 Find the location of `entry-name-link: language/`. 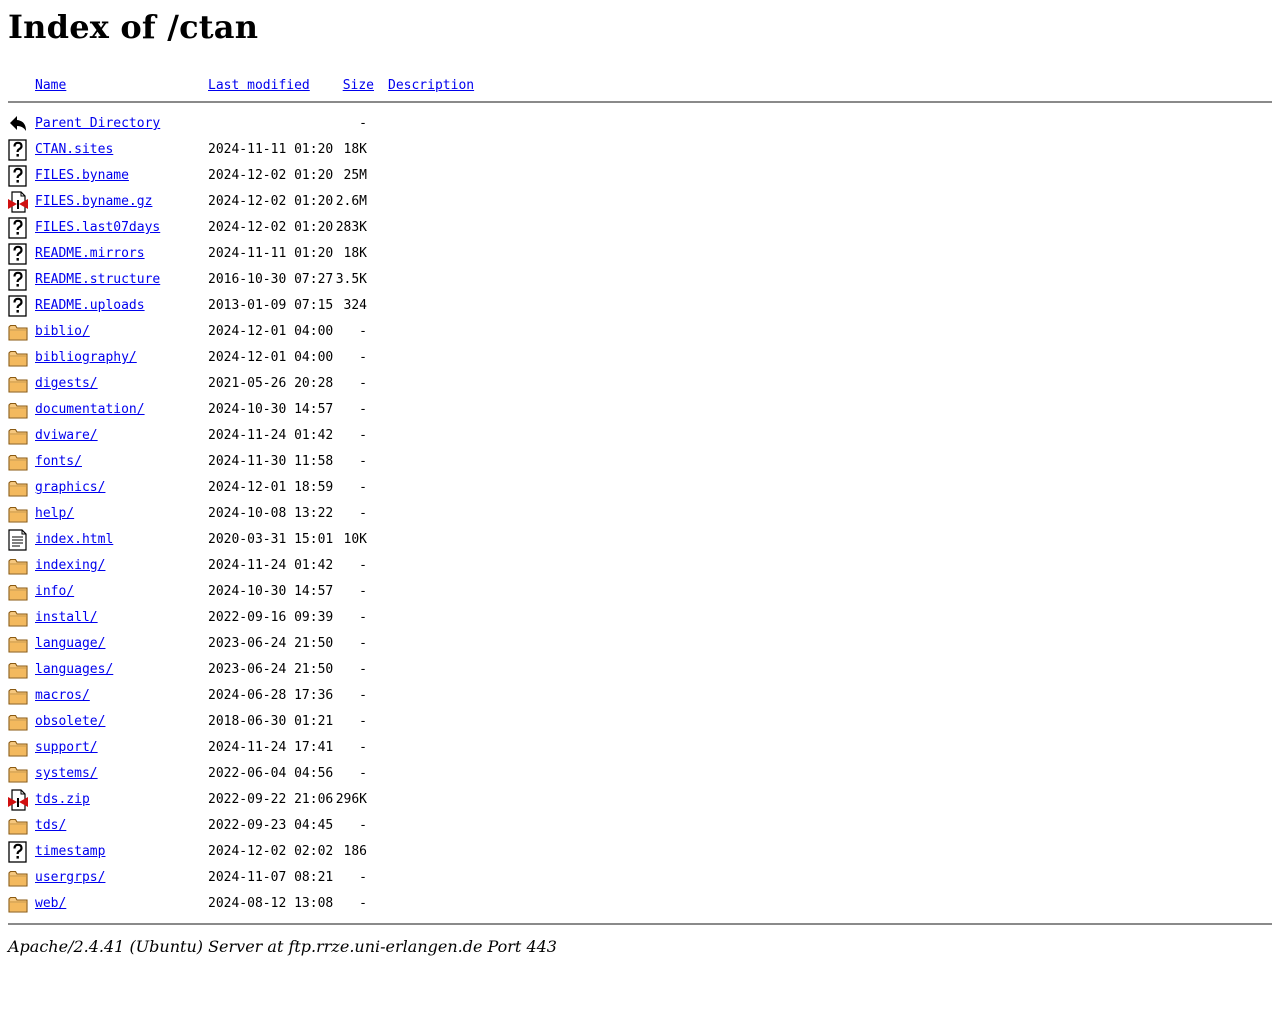

entry-name-link: language/ is located at coordinates (70, 644).